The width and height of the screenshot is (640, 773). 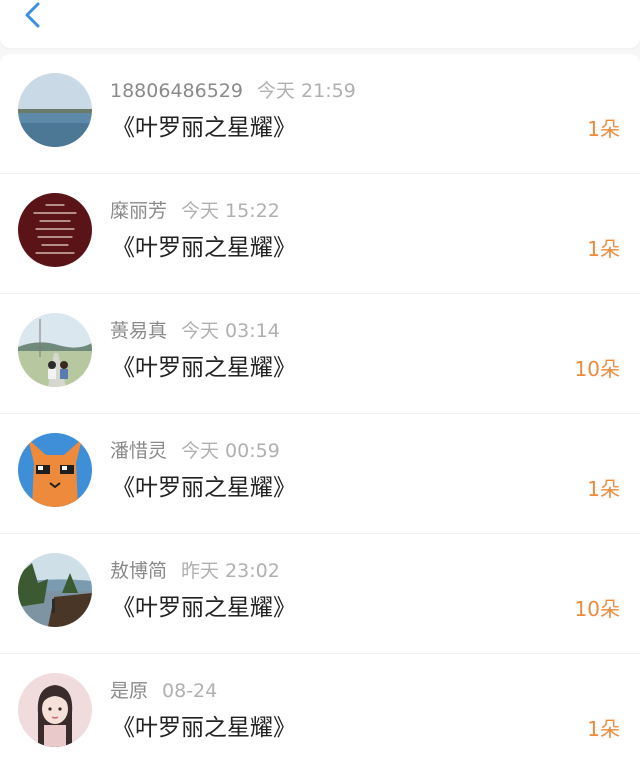 What do you see at coordinates (129, 691) in the screenshot?
I see `sender-name: 是原` at bounding box center [129, 691].